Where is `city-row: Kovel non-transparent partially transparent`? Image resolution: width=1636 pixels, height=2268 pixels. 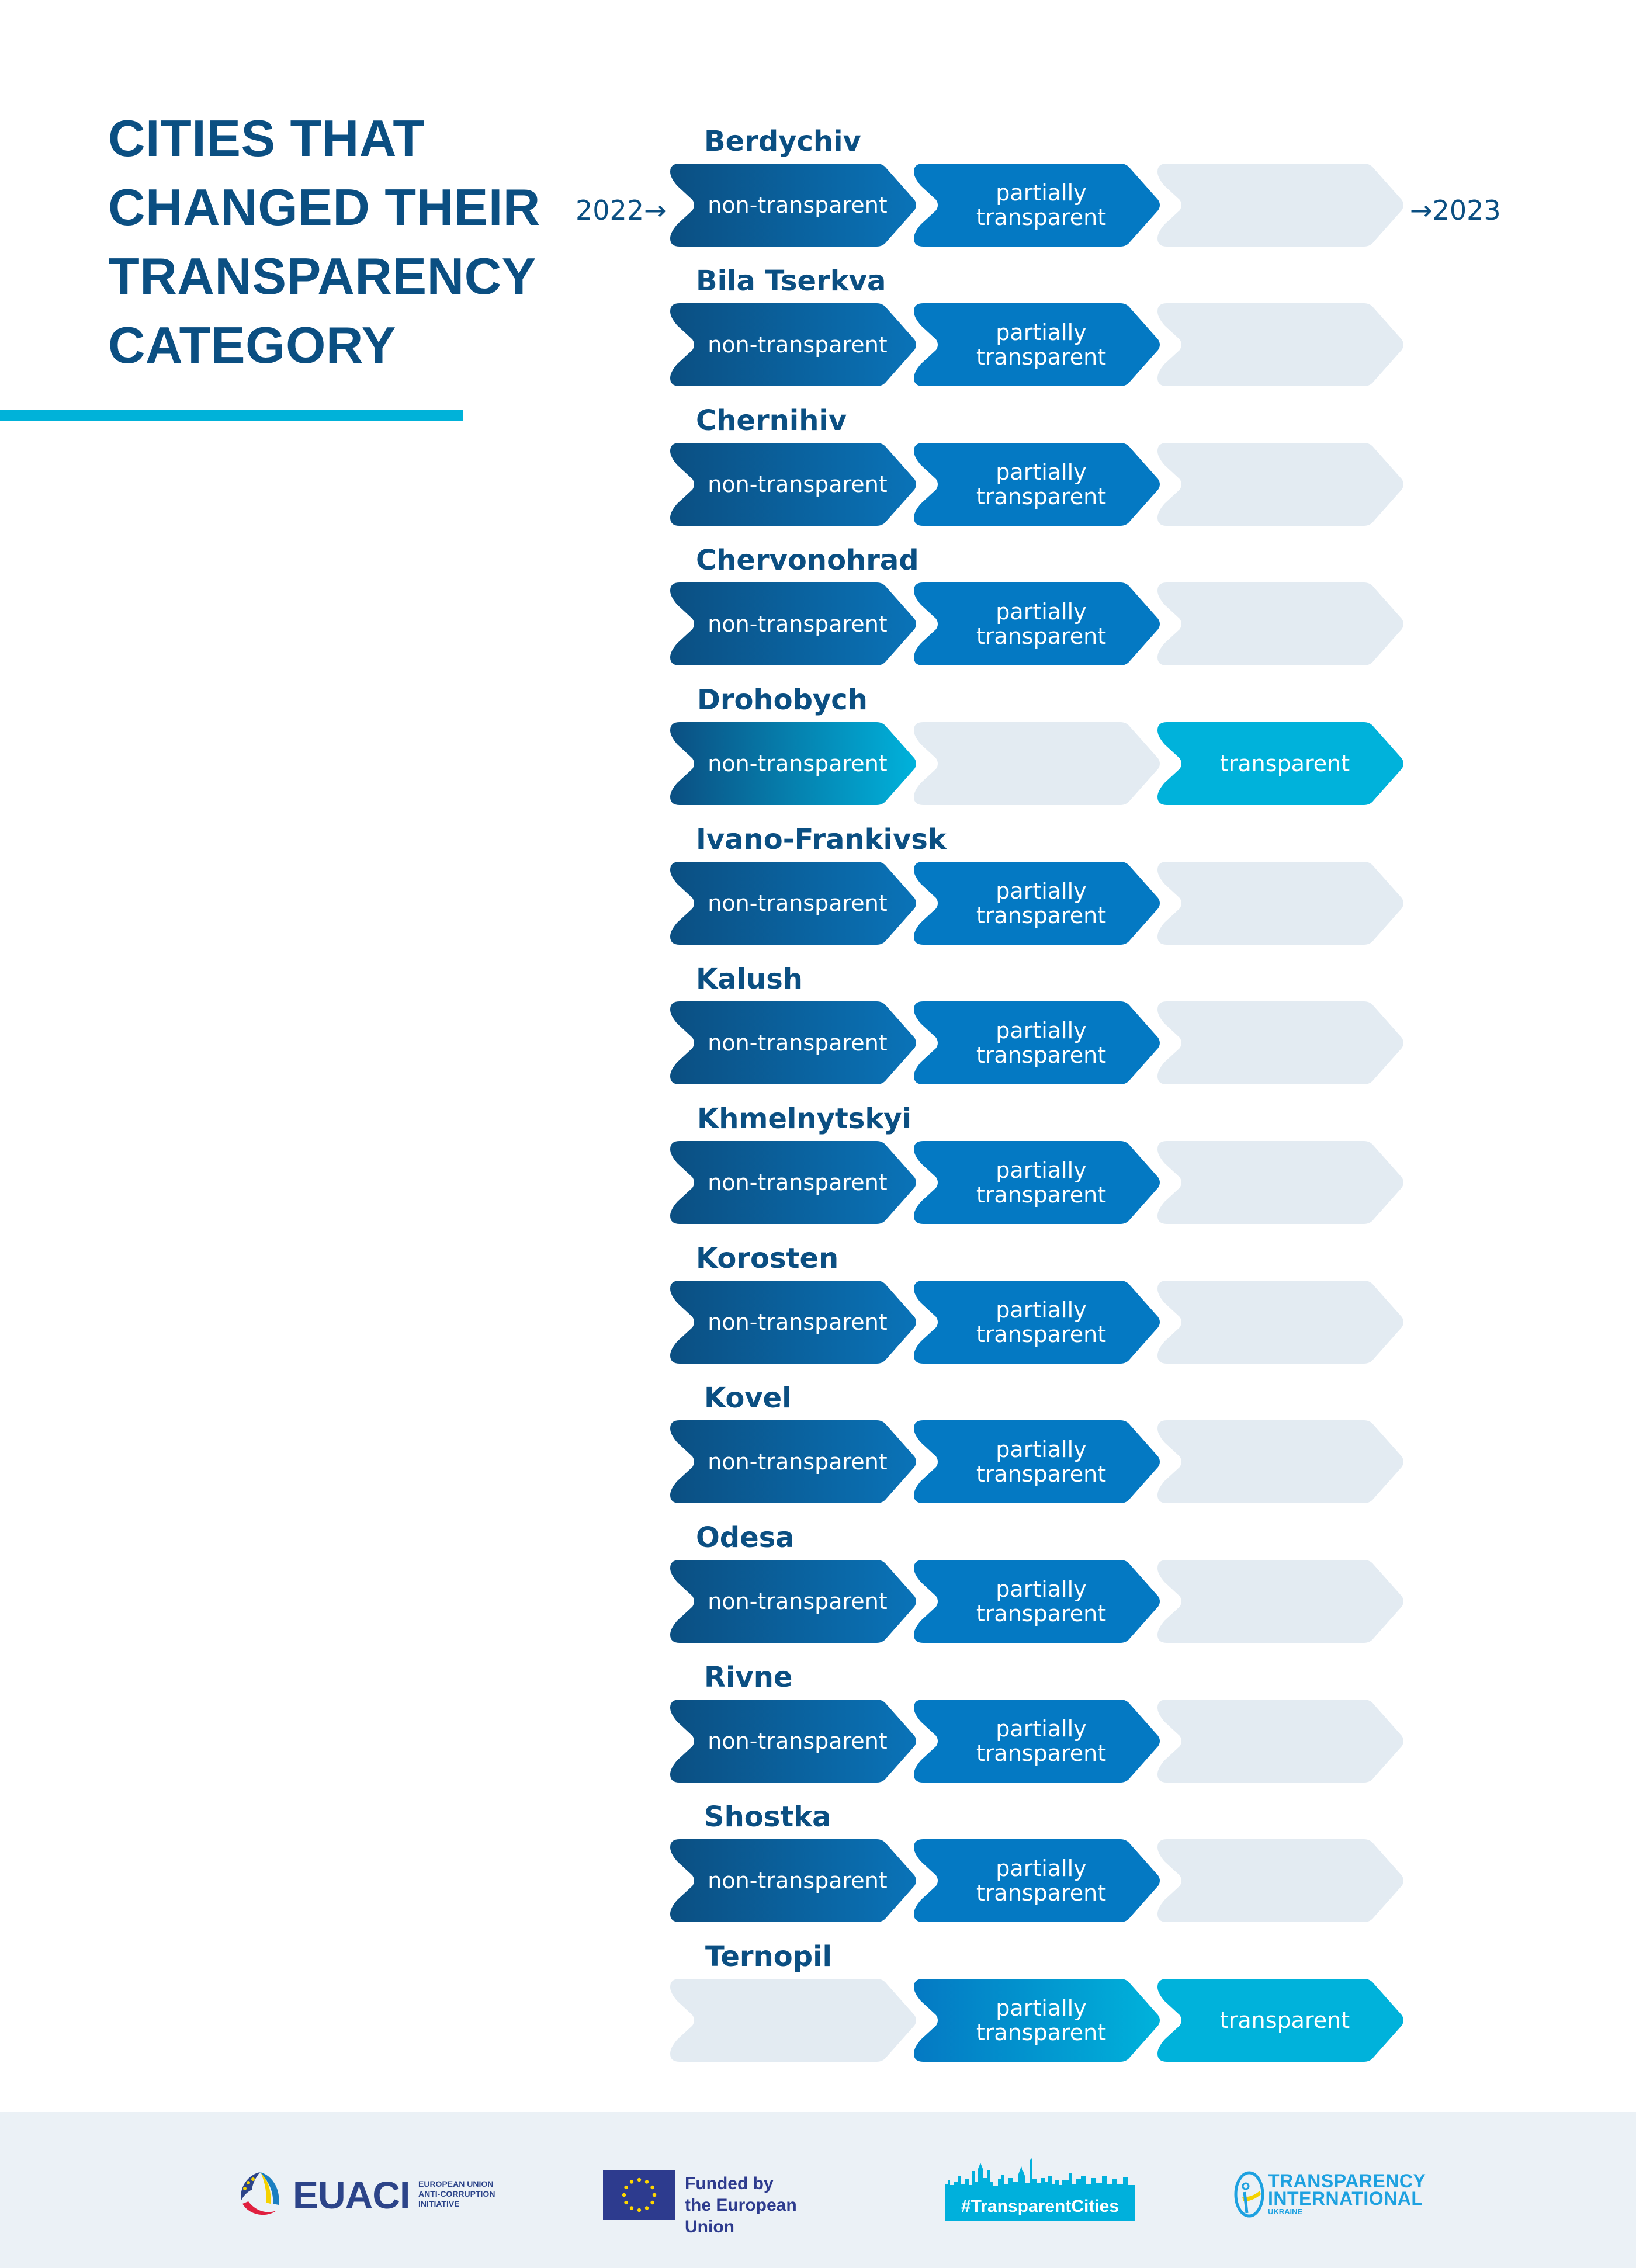 city-row: Kovel non-transparent partially transparent is located at coordinates (1037, 1443).